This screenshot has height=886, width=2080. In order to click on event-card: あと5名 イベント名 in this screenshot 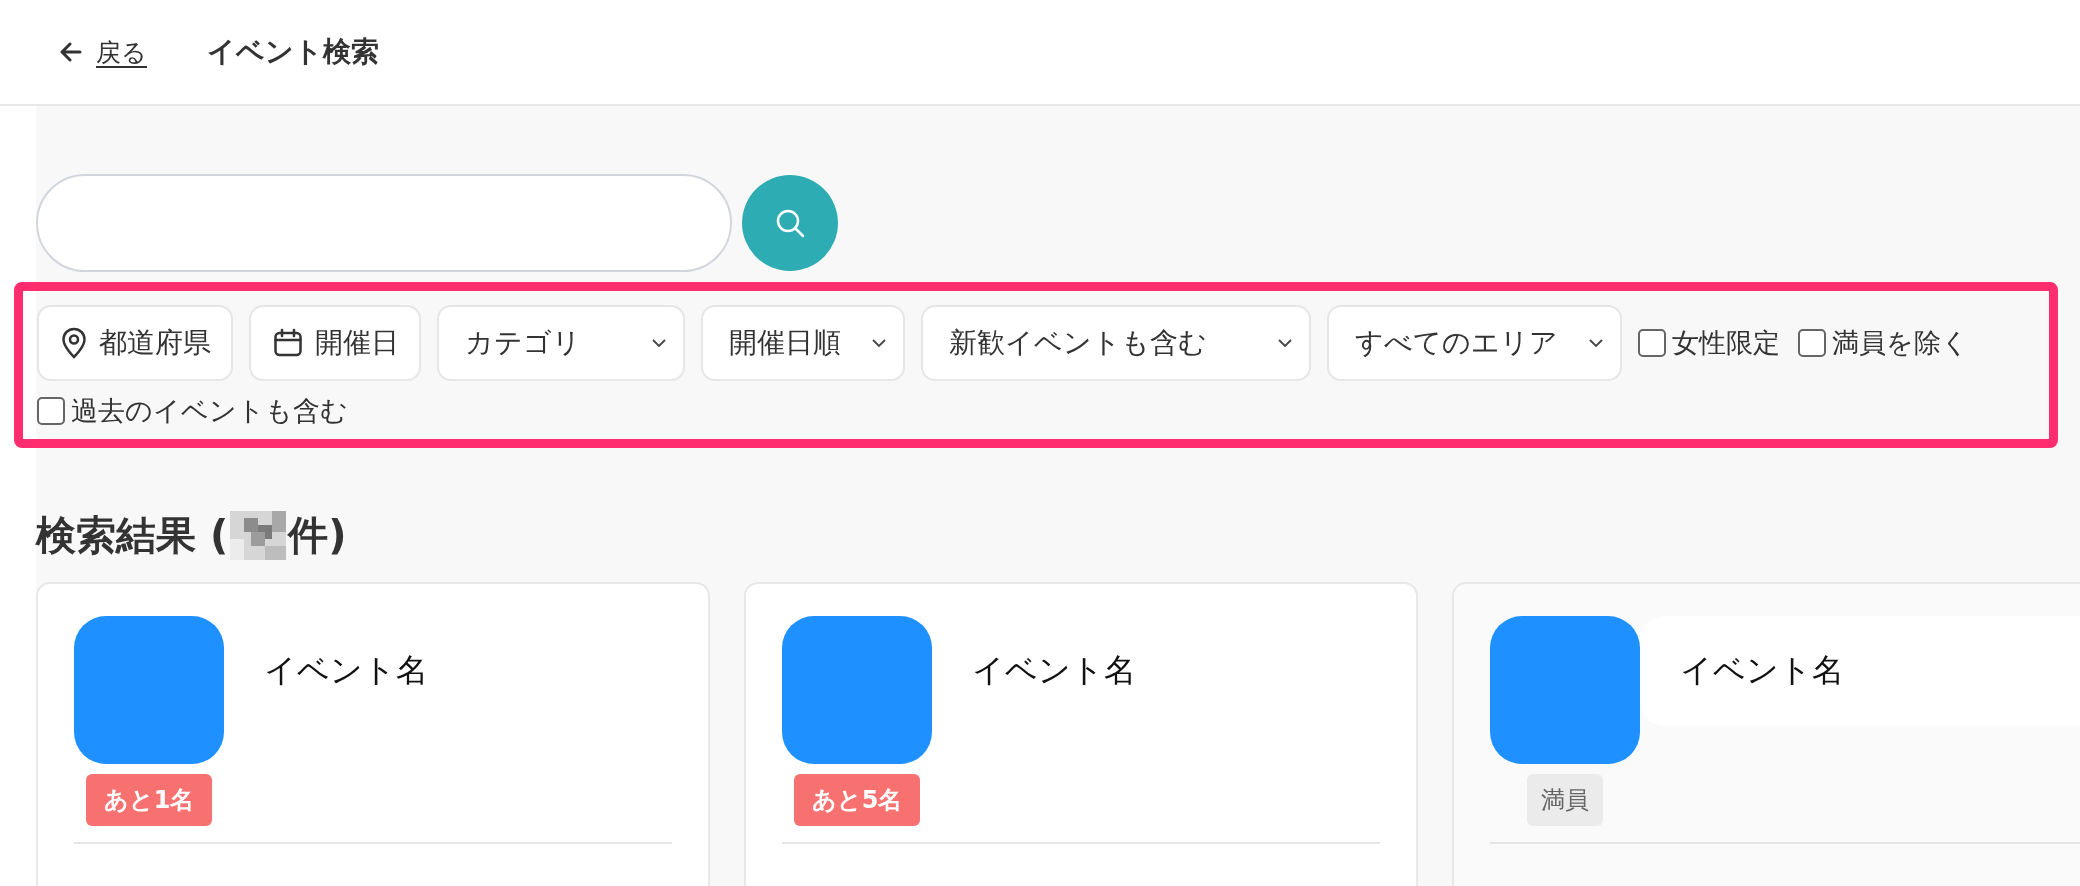, I will do `click(1081, 734)`.